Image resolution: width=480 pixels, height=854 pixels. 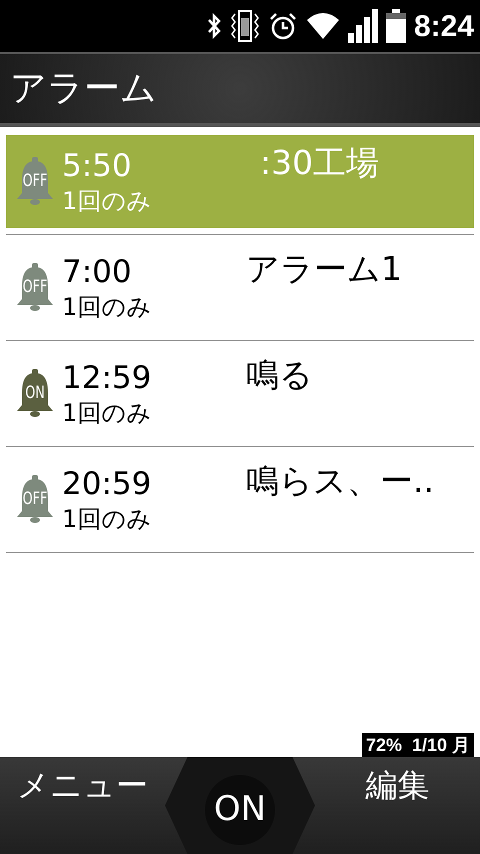 I want to click on on-softkey: ON, so click(x=240, y=805).